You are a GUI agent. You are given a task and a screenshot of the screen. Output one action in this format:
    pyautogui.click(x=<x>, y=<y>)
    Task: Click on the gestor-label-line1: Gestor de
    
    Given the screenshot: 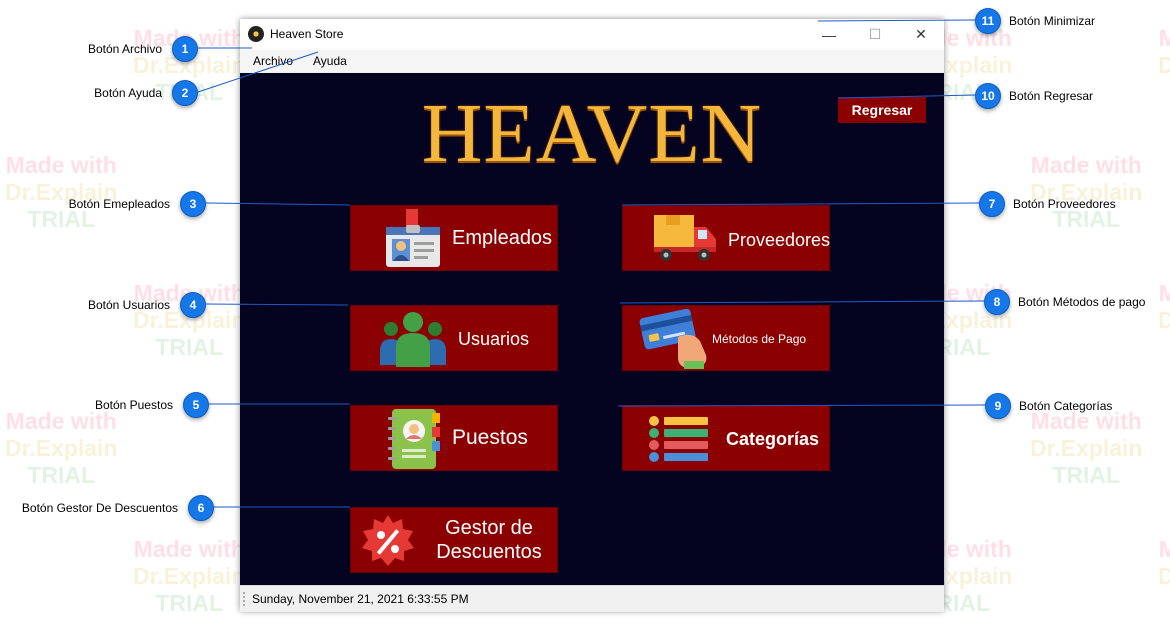 What is the action you would take?
    pyautogui.click(x=489, y=528)
    